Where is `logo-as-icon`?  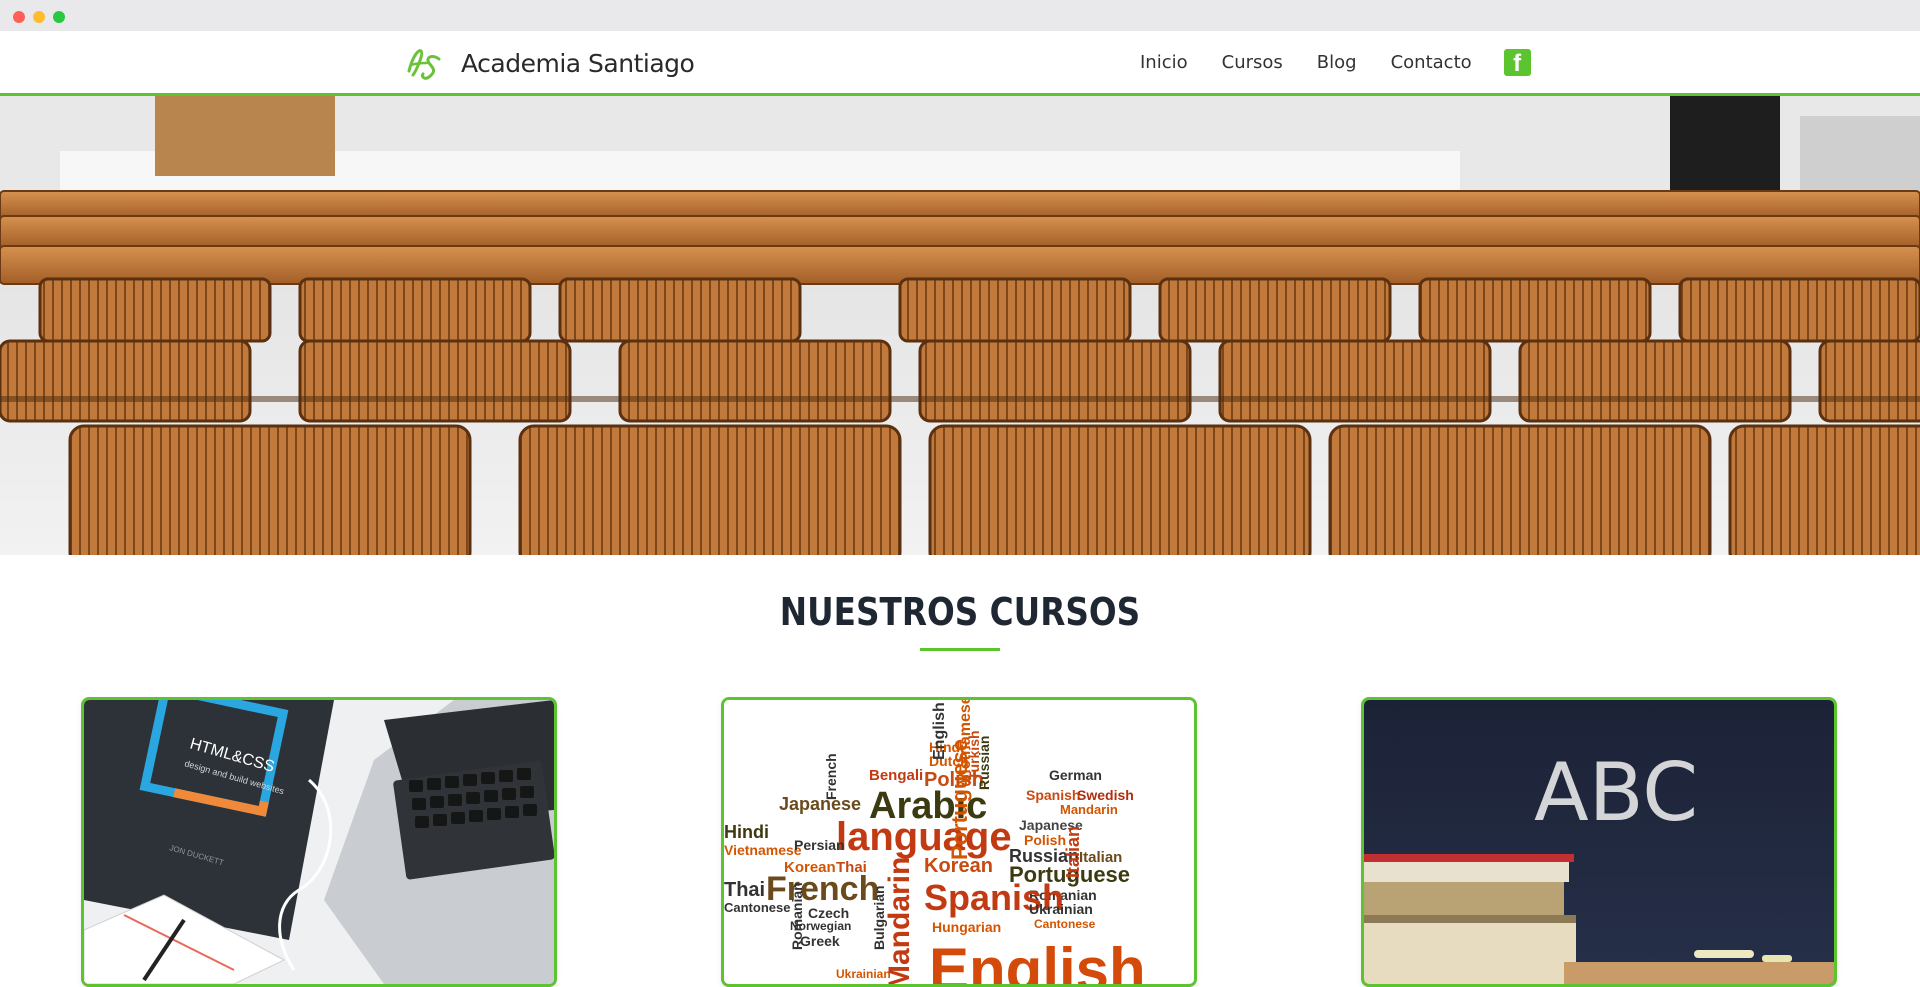 logo-as-icon is located at coordinates (424, 64).